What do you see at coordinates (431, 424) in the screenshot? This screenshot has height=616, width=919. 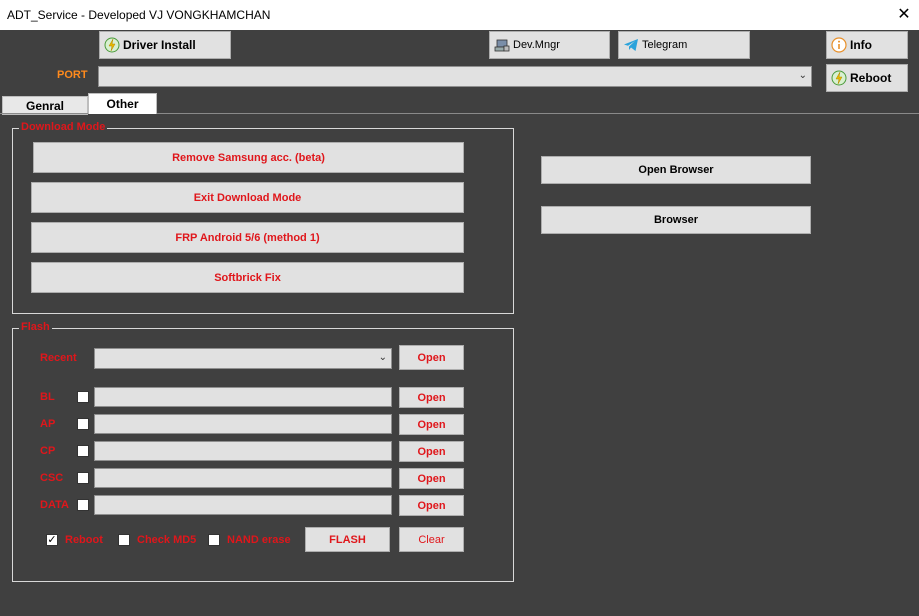 I see `ap-open-button: Open` at bounding box center [431, 424].